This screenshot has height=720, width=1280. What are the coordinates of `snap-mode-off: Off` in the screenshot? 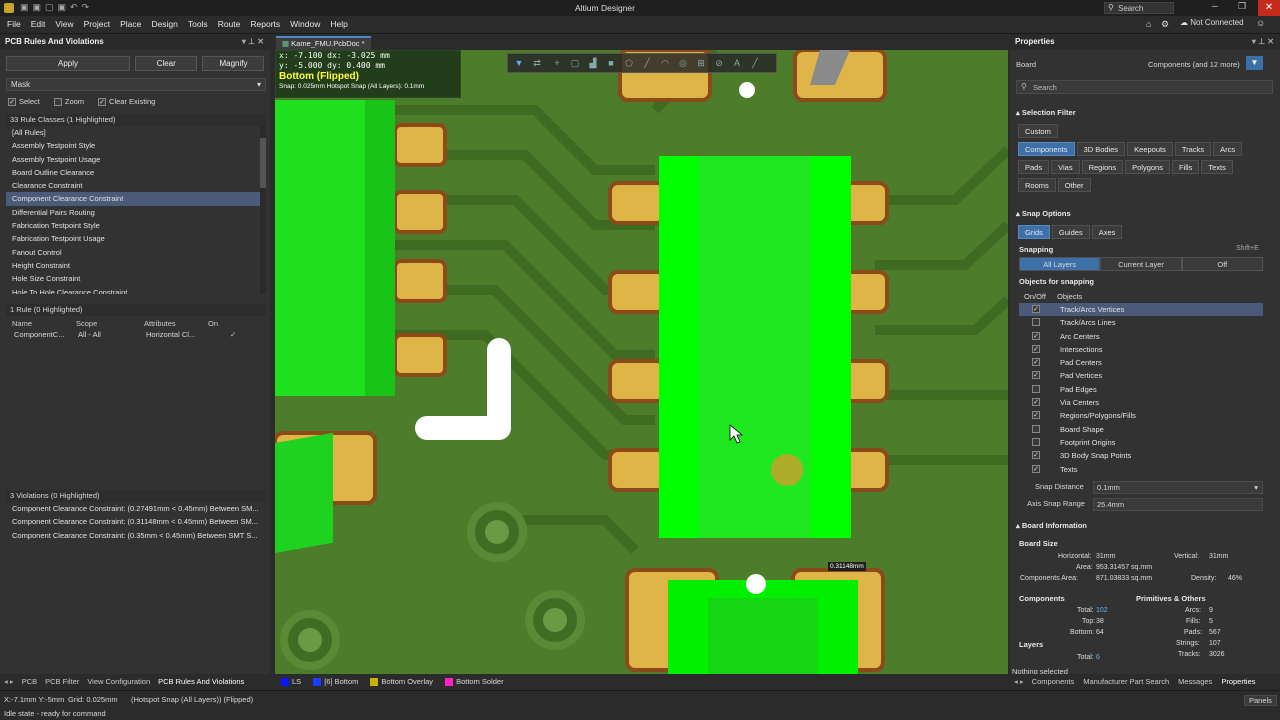 It's located at (1222, 264).